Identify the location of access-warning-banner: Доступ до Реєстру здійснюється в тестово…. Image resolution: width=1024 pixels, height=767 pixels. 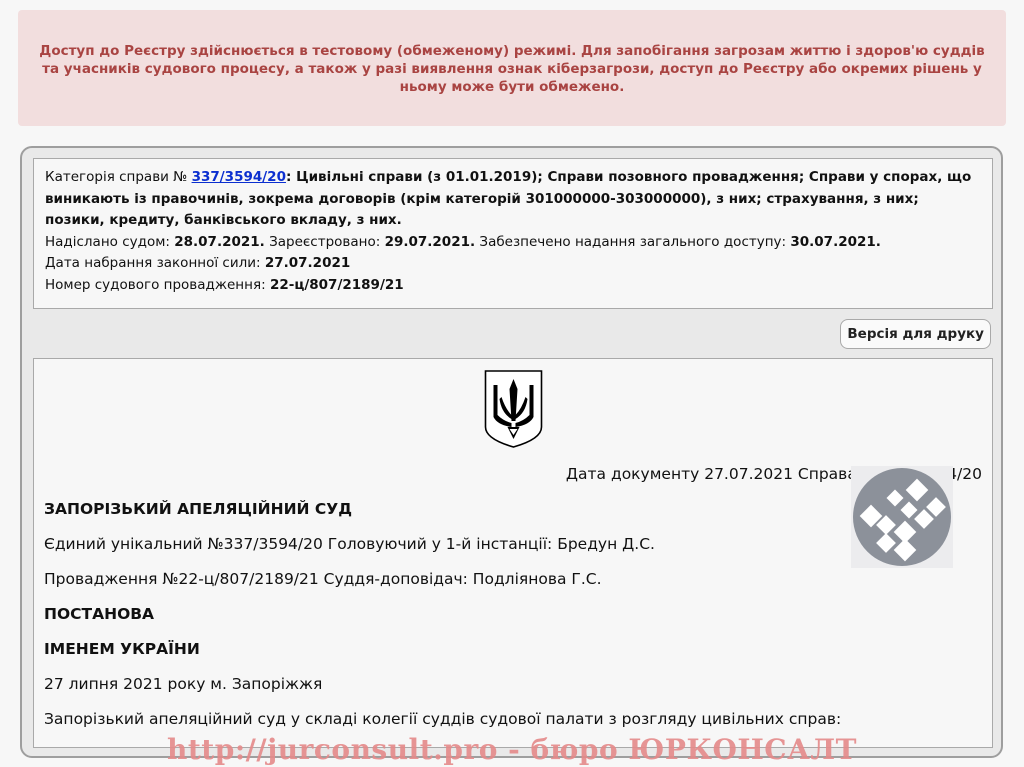
(512, 68).